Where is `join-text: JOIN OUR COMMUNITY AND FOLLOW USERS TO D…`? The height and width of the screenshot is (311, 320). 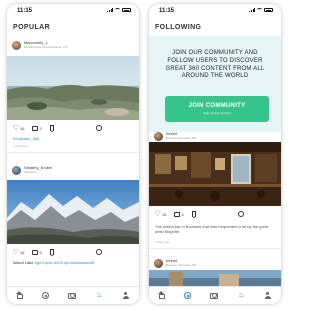
join-text: JOIN OUR COMMUNITY AND FOLLOW USERS TO D… is located at coordinates (215, 65).